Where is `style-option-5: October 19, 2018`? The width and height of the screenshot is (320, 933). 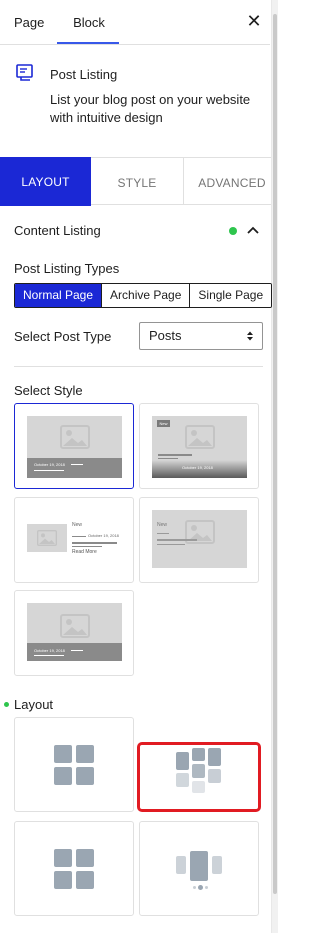 style-option-5: October 19, 2018 is located at coordinates (74, 633).